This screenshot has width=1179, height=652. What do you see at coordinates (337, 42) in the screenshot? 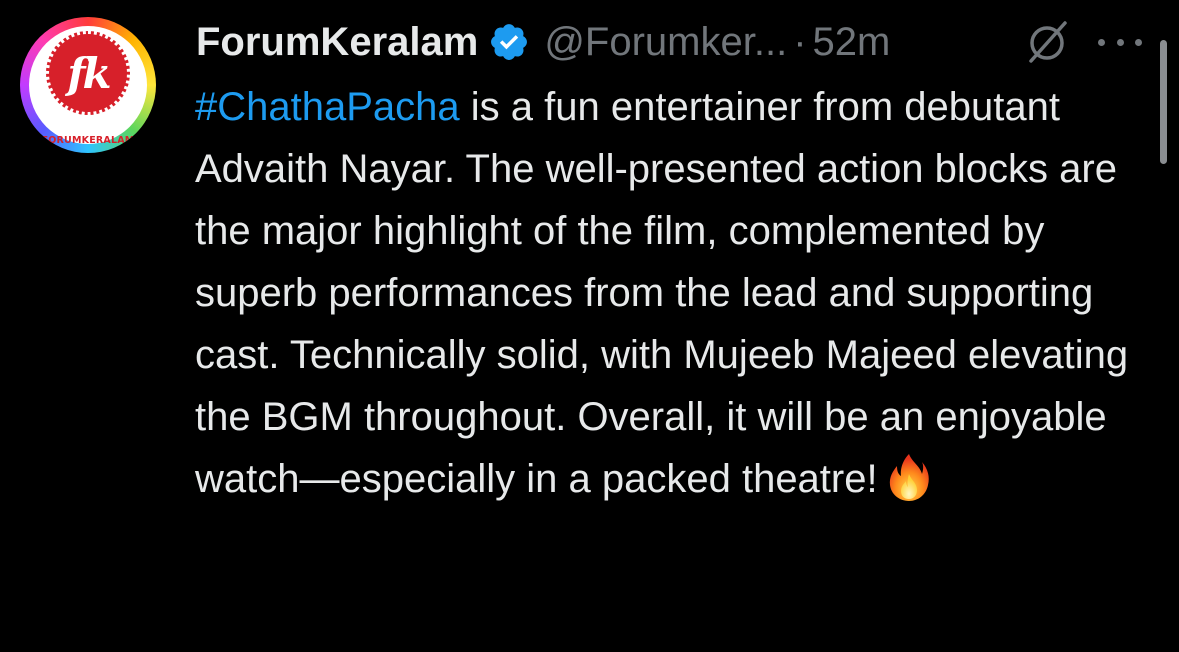
I see `author-name: ForumKeralam` at bounding box center [337, 42].